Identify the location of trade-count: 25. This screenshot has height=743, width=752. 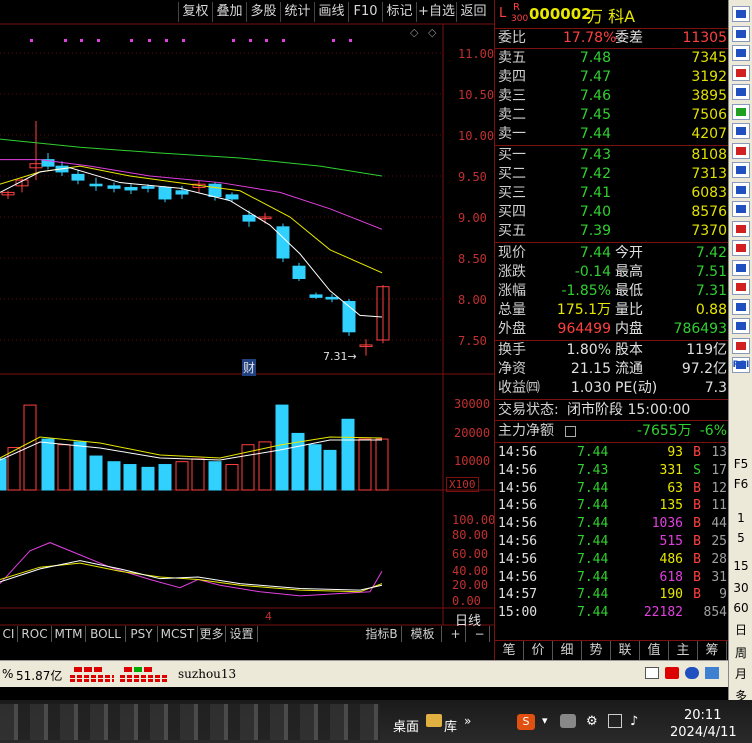
(719, 541).